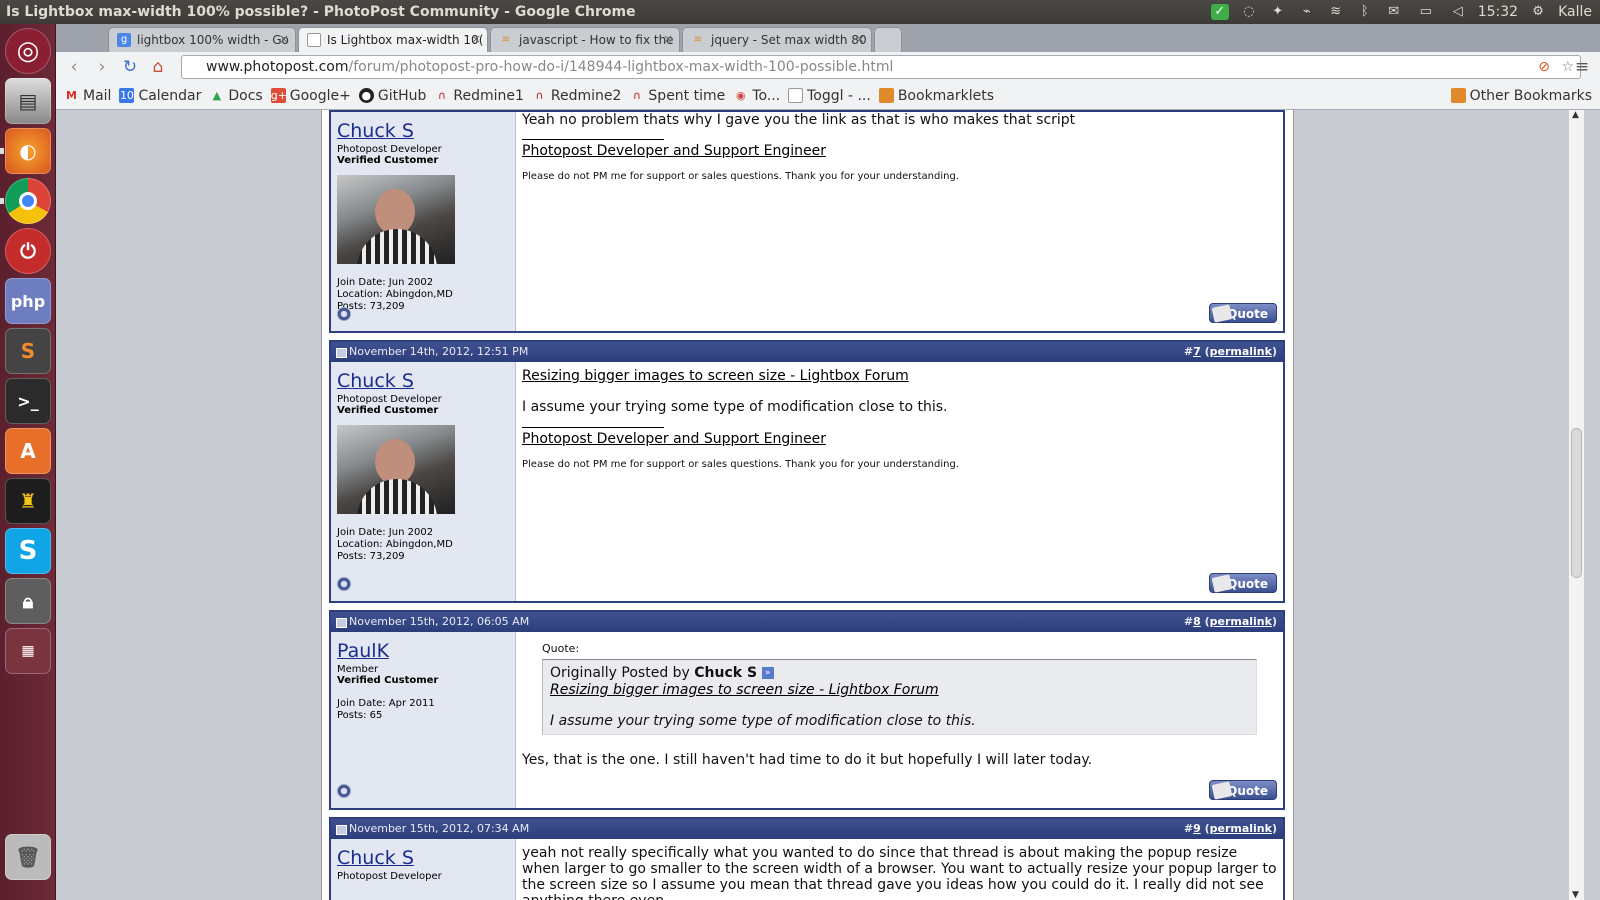 The height and width of the screenshot is (900, 1600). I want to click on tie-app-icon: ♜, so click(28, 501).